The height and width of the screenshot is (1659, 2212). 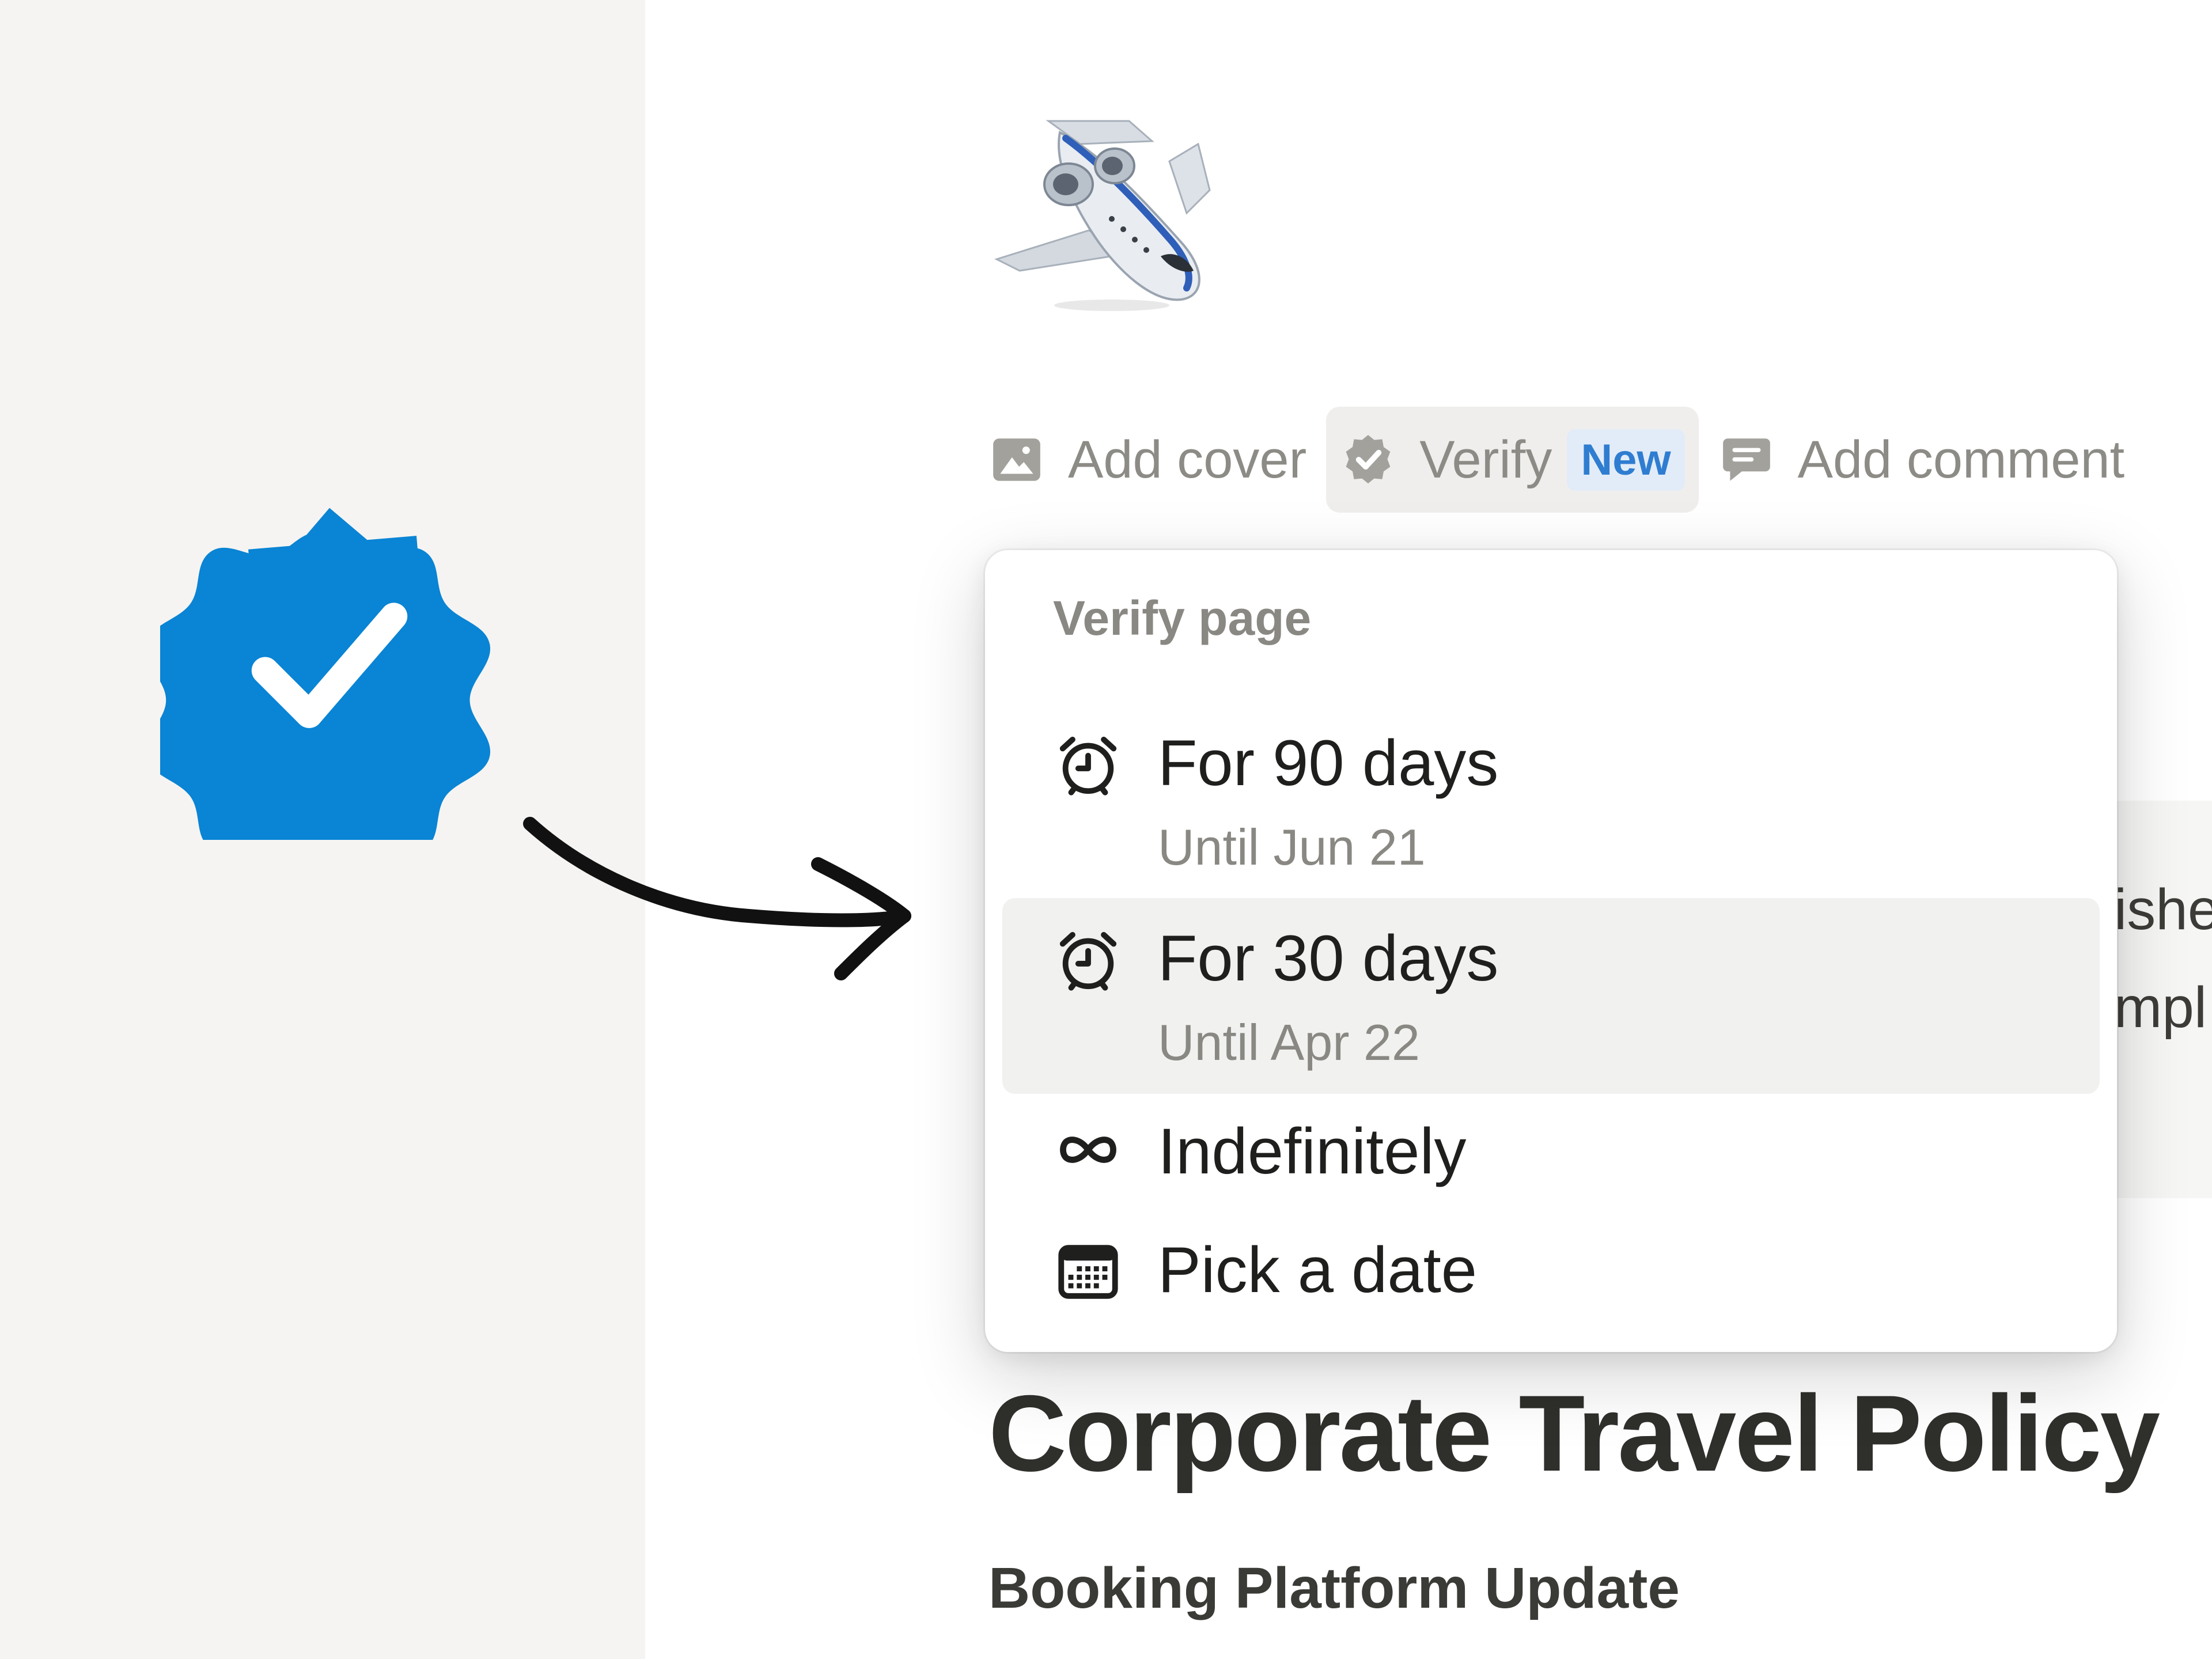 What do you see at coordinates (1088, 1150) in the screenshot?
I see `infinity-icon` at bounding box center [1088, 1150].